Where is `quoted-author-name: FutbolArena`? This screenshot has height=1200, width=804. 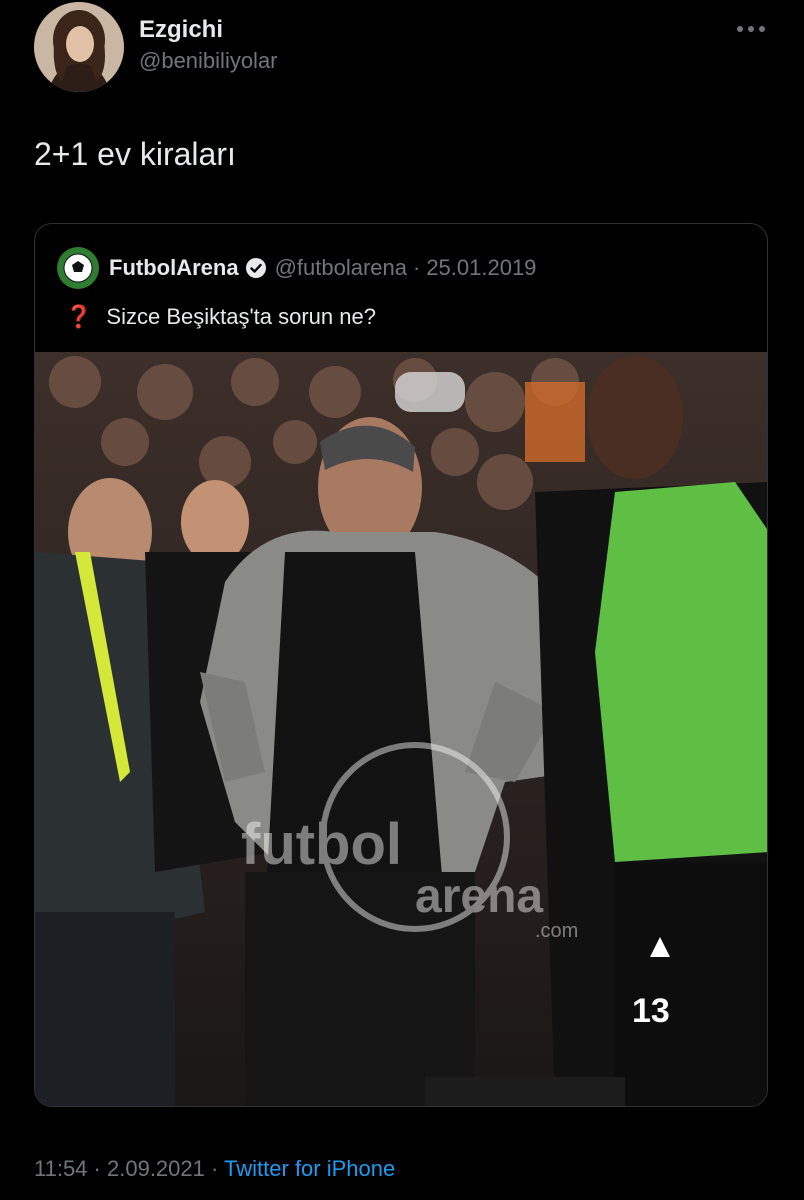
quoted-author-name: FutbolArena is located at coordinates (174, 268).